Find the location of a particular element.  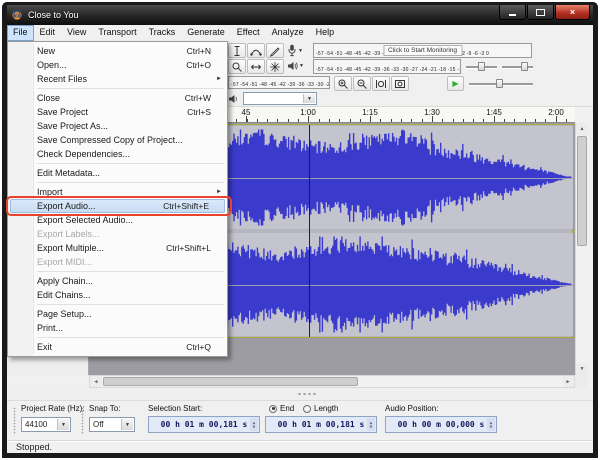

maximize-button is located at coordinates (540, 12).